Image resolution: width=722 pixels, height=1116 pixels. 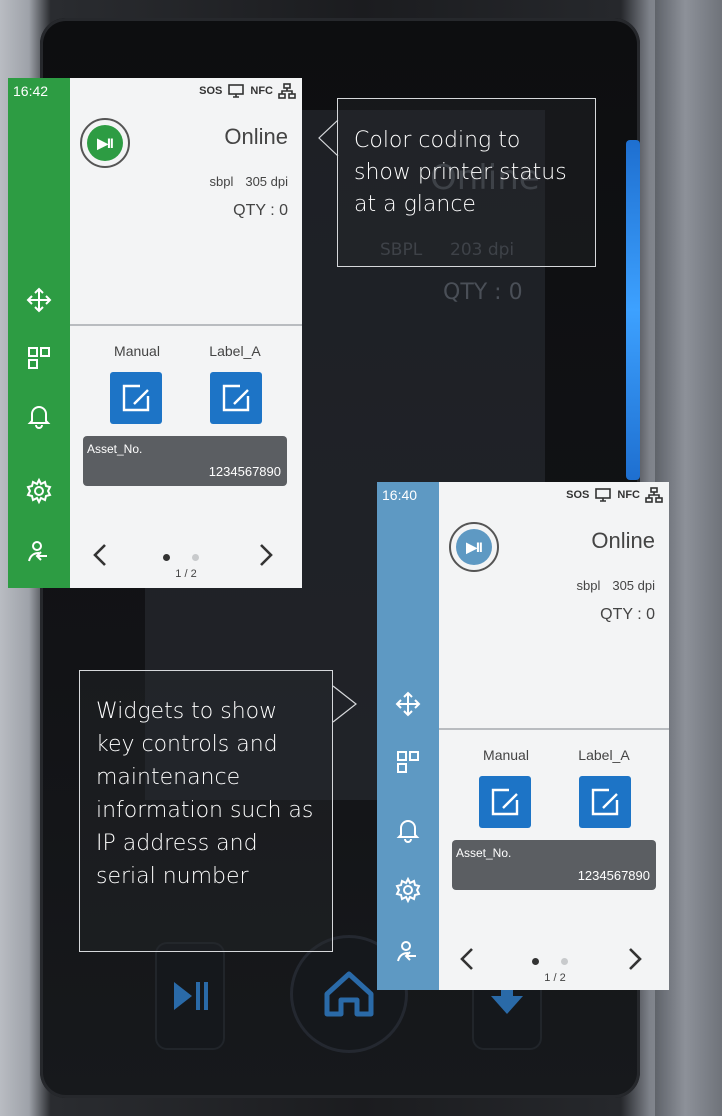 What do you see at coordinates (39, 333) in the screenshot?
I see `status-rail-green: 16:42` at bounding box center [39, 333].